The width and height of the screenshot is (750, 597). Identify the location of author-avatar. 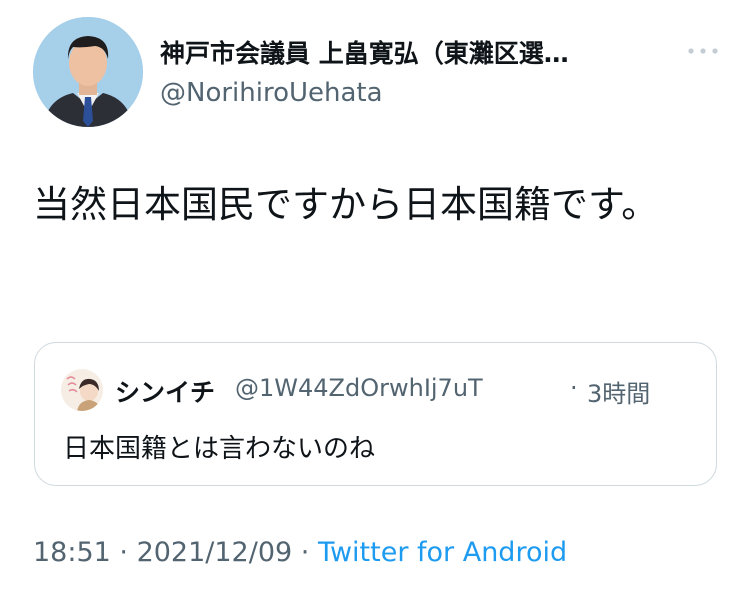
(88, 72).